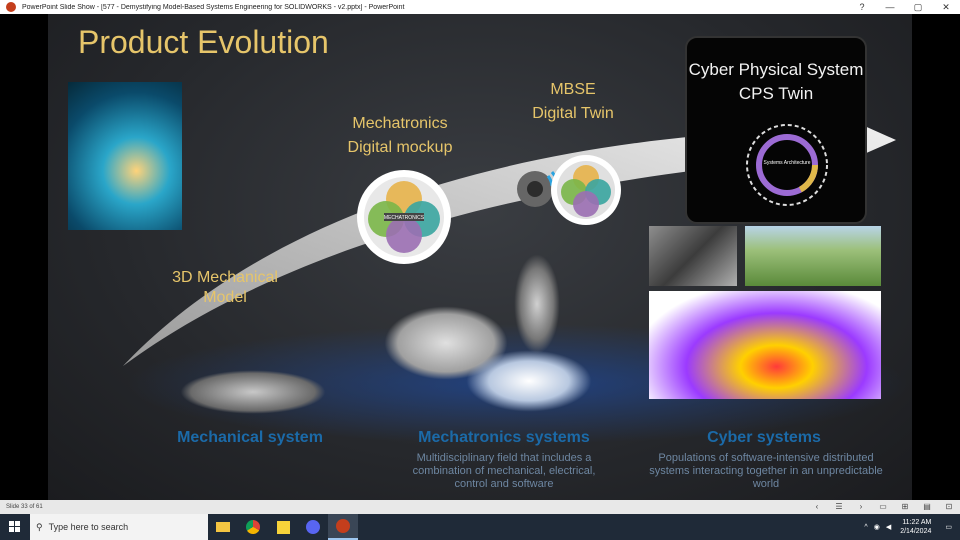  Describe the element at coordinates (916, 531) in the screenshot. I see `clock-date: 2/14/2024` at that location.